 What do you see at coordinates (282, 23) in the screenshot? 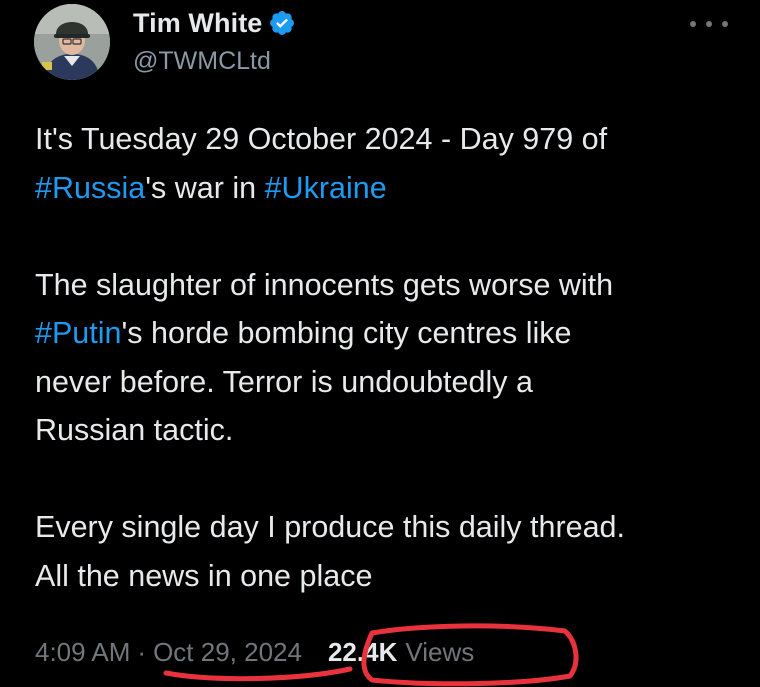
I see `verified-badge-icon` at bounding box center [282, 23].